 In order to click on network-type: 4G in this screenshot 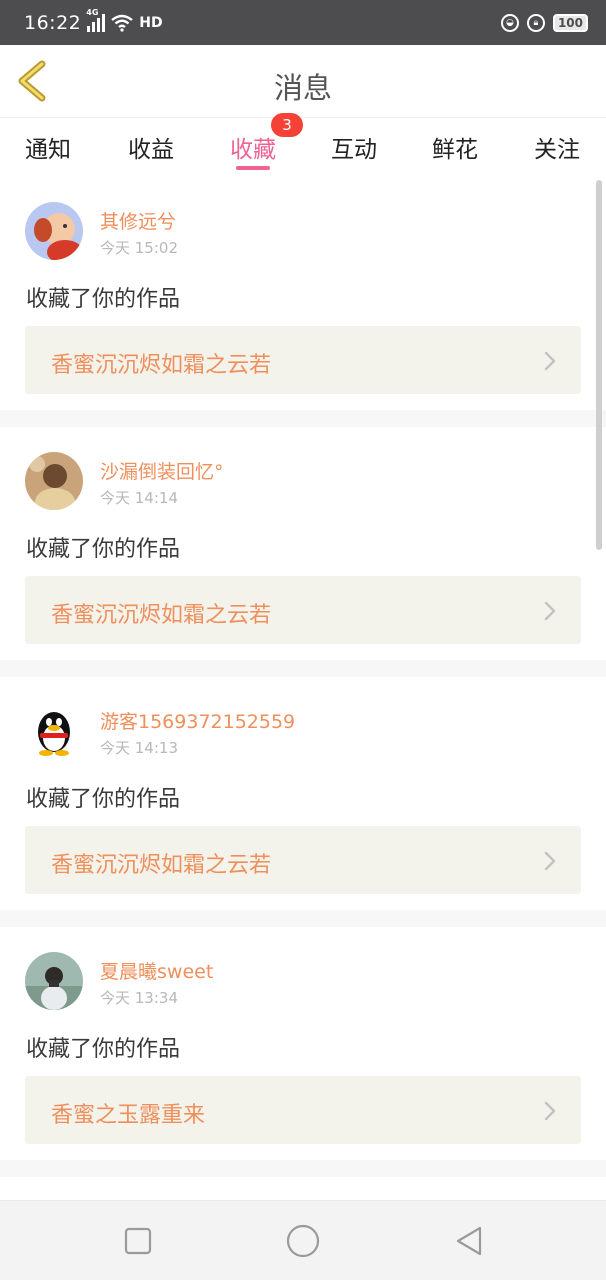, I will do `click(92, 12)`.